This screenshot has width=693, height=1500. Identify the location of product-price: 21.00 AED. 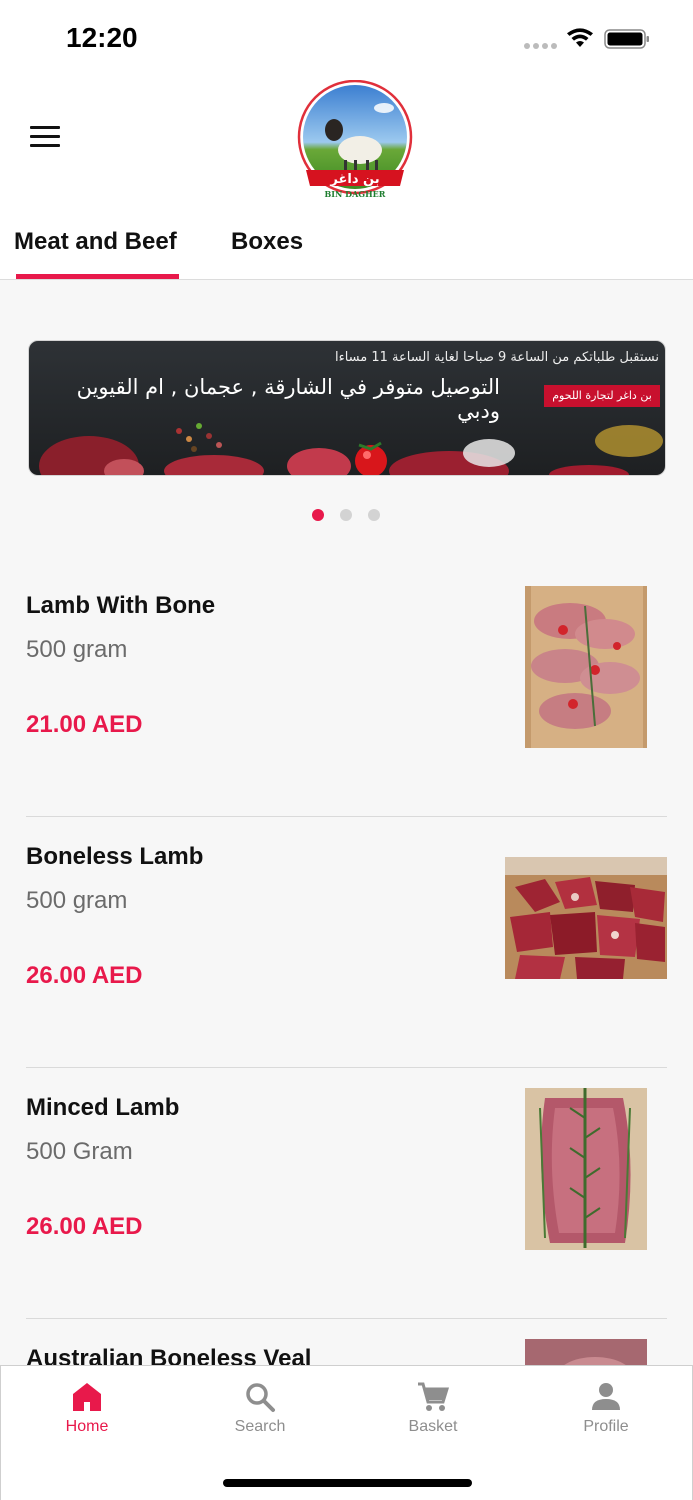
(84, 724).